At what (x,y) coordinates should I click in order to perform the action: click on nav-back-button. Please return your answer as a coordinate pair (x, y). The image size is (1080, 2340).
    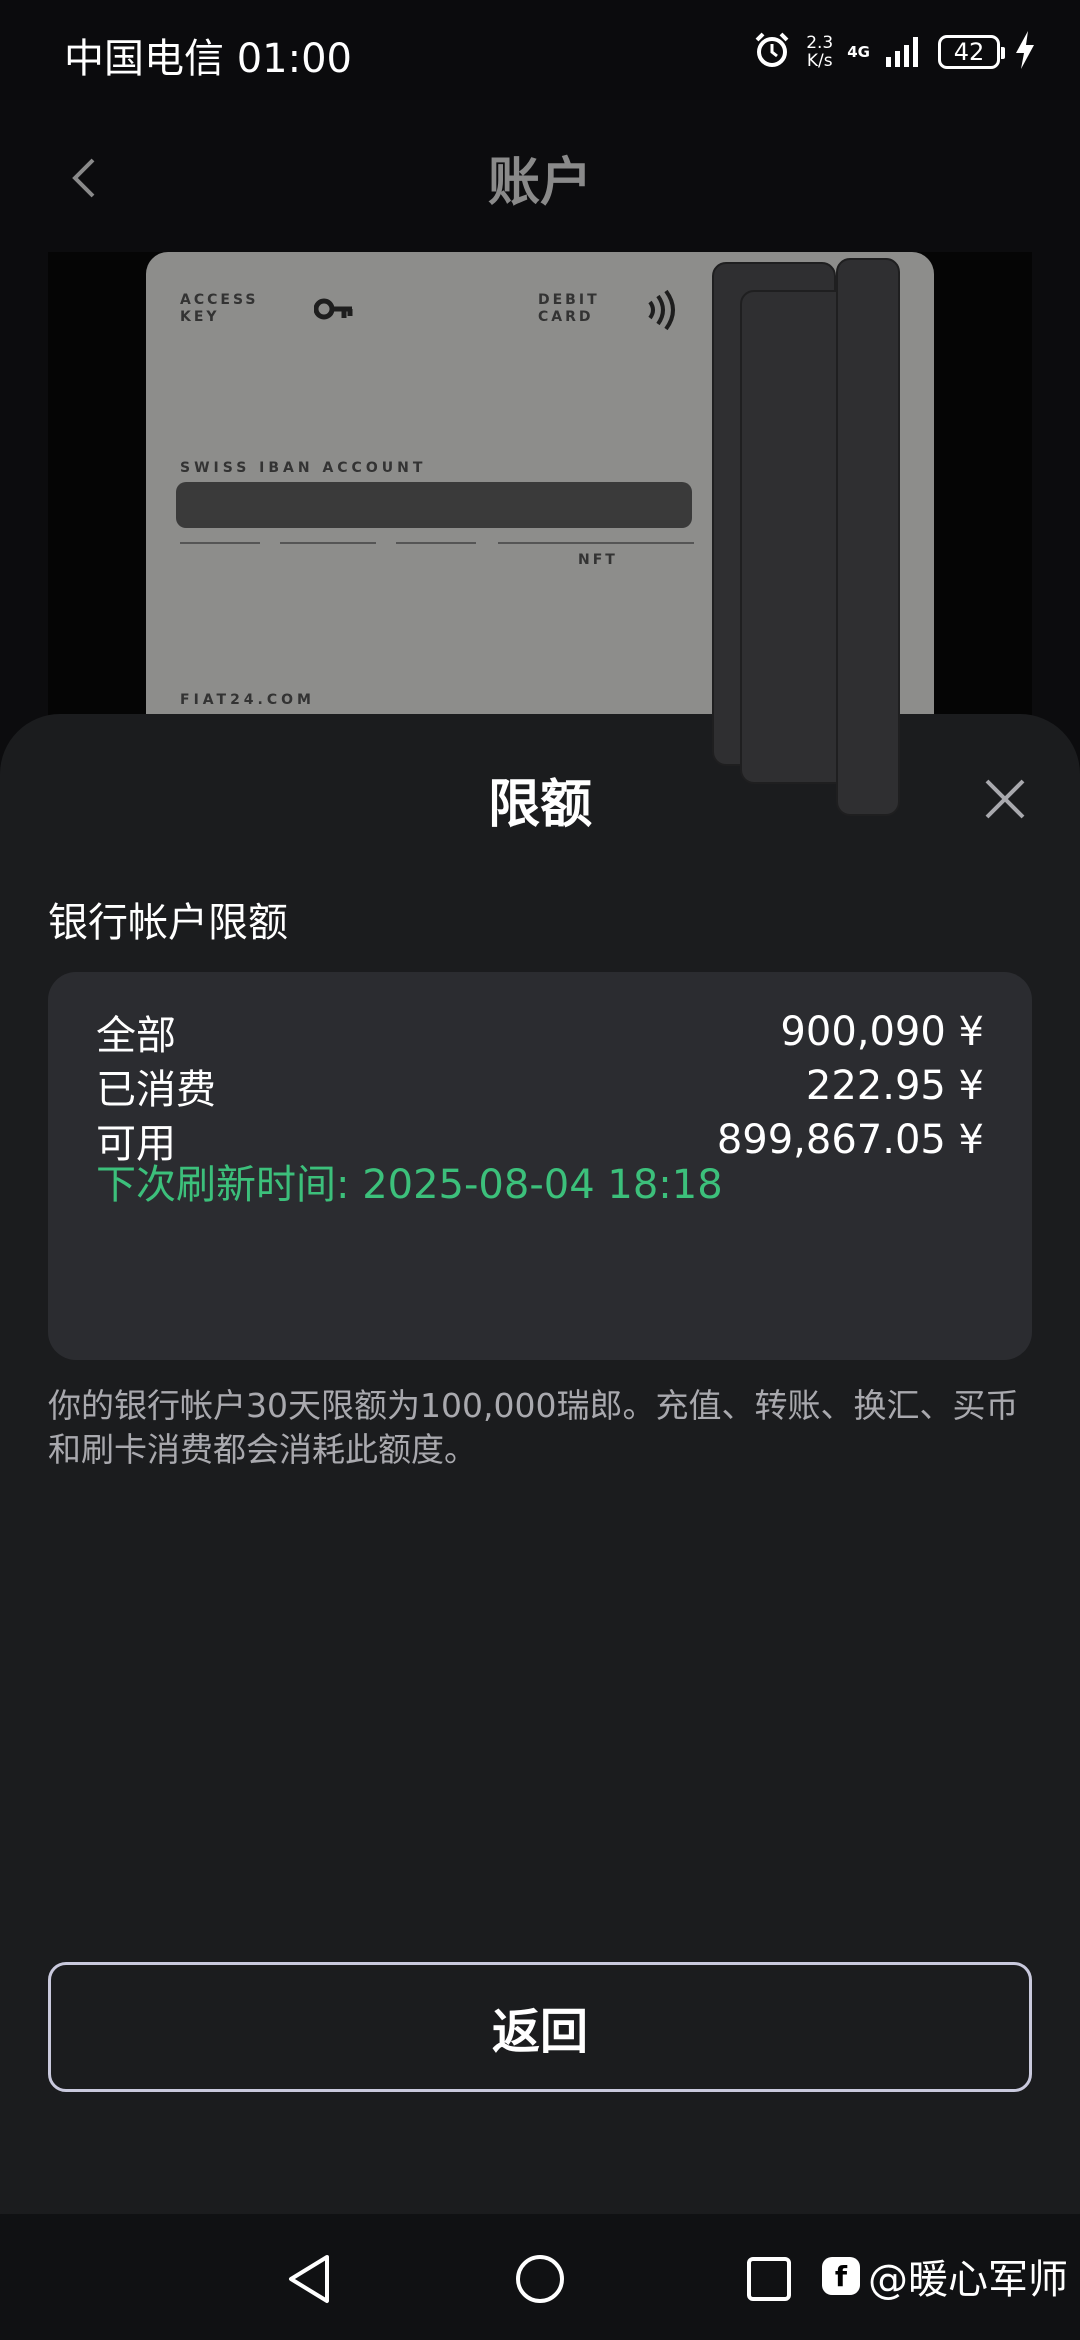
    Looking at the image, I should click on (309, 2279).